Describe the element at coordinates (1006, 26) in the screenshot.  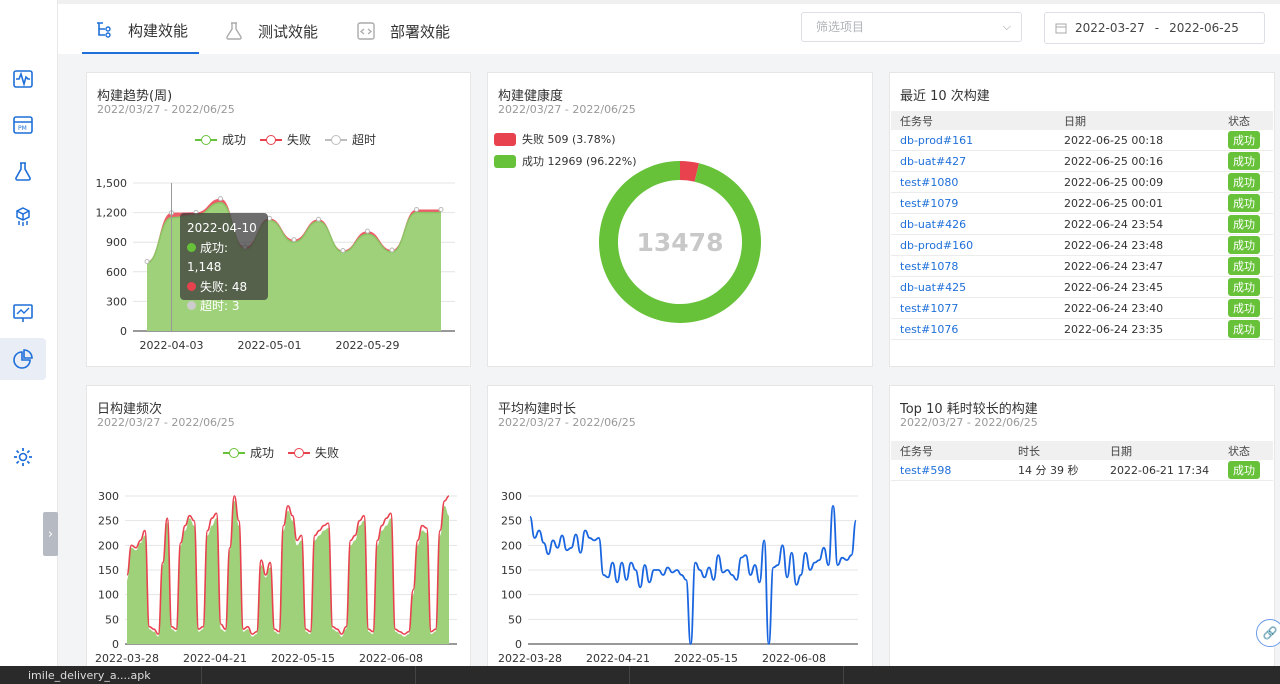
I see `chevron-down-icon: ⌵` at that location.